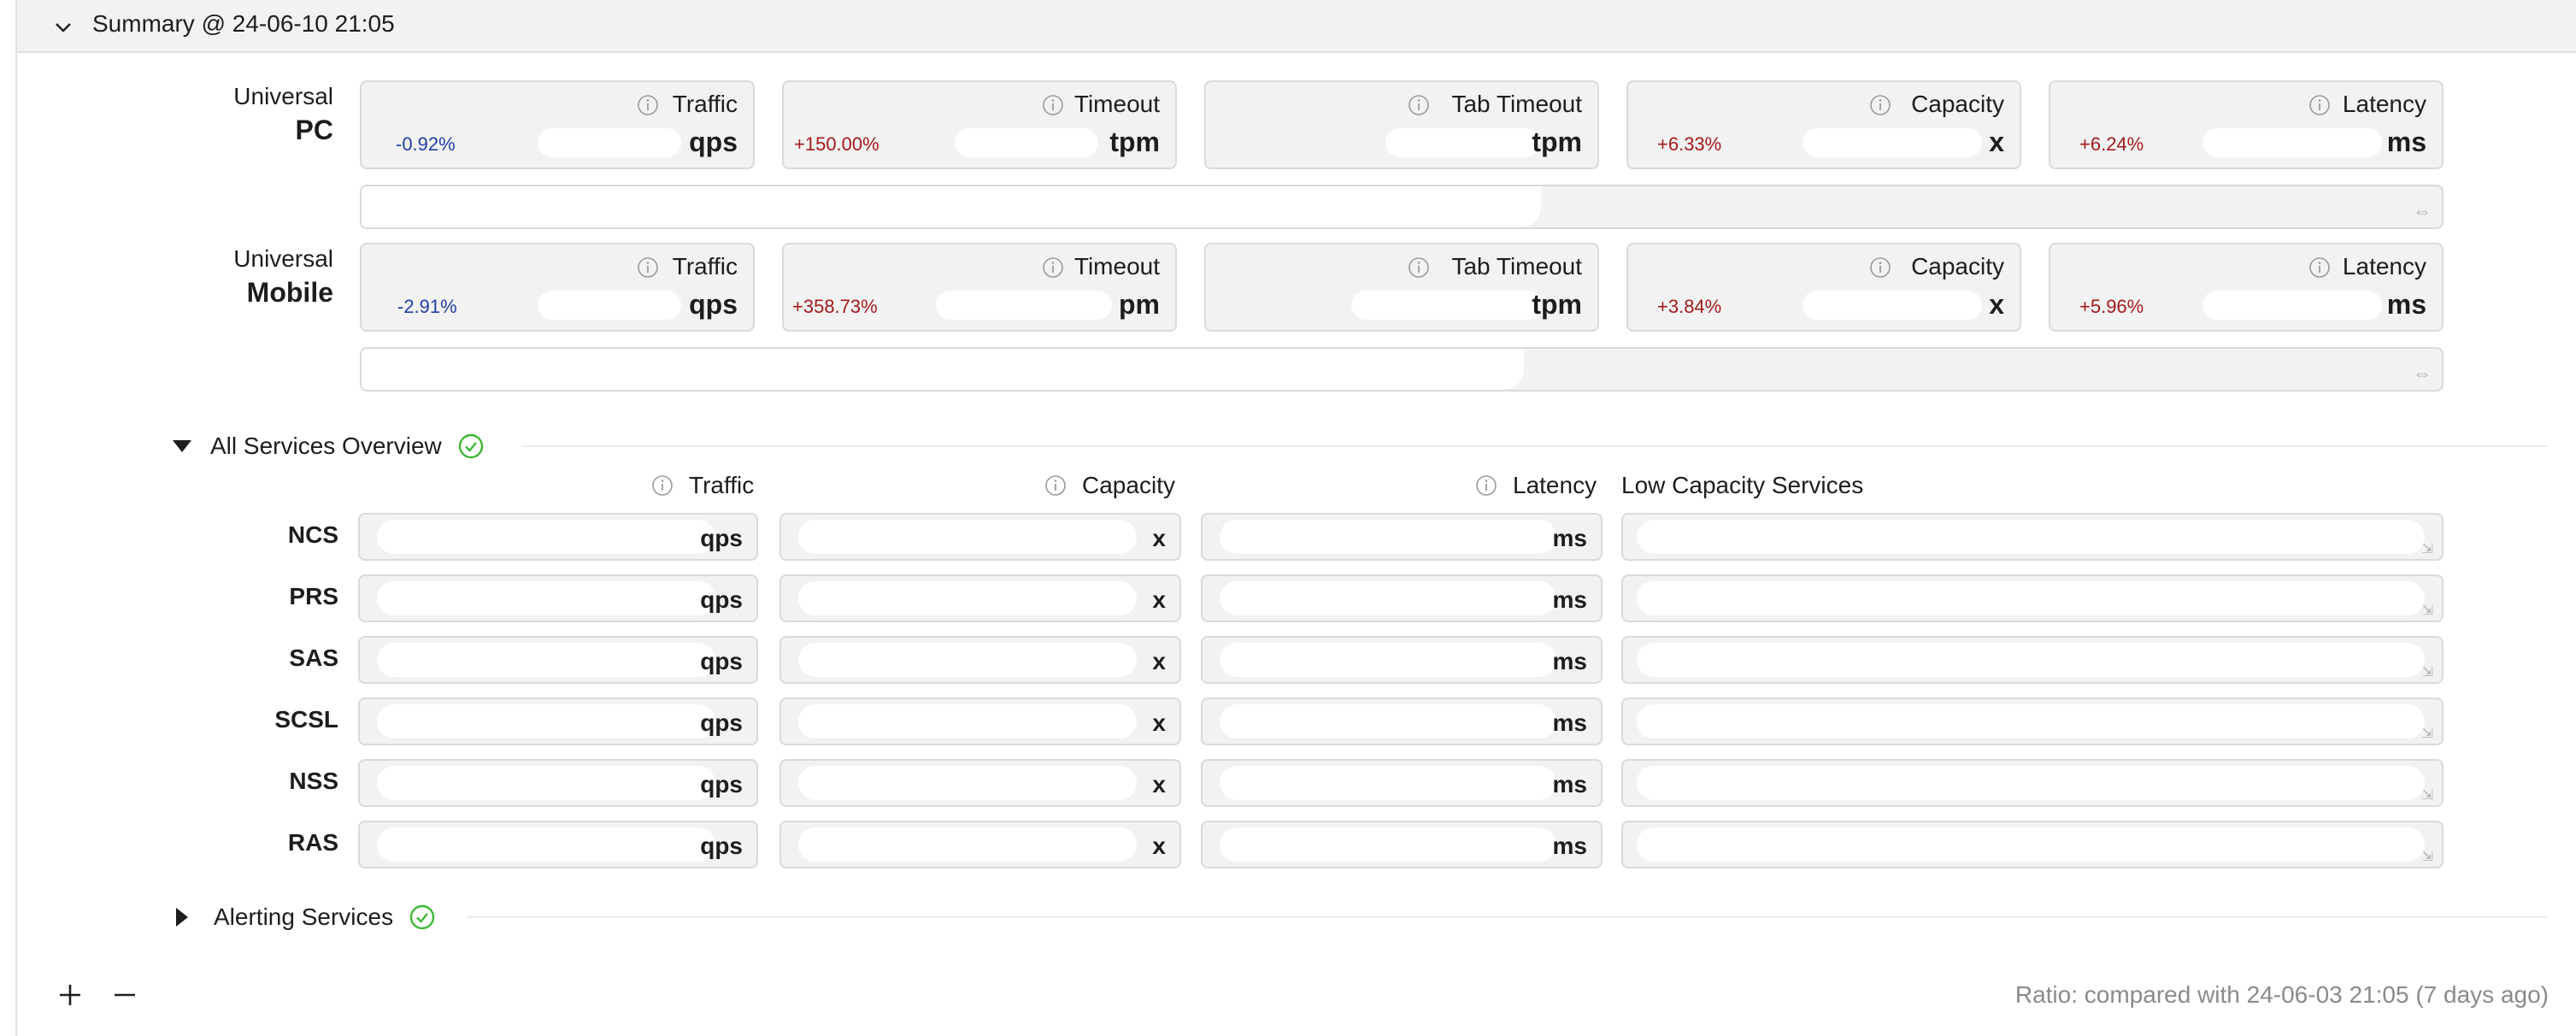 The height and width of the screenshot is (1036, 2576). I want to click on metric-card-traffic: Traffic -2.91% qps, so click(557, 288).